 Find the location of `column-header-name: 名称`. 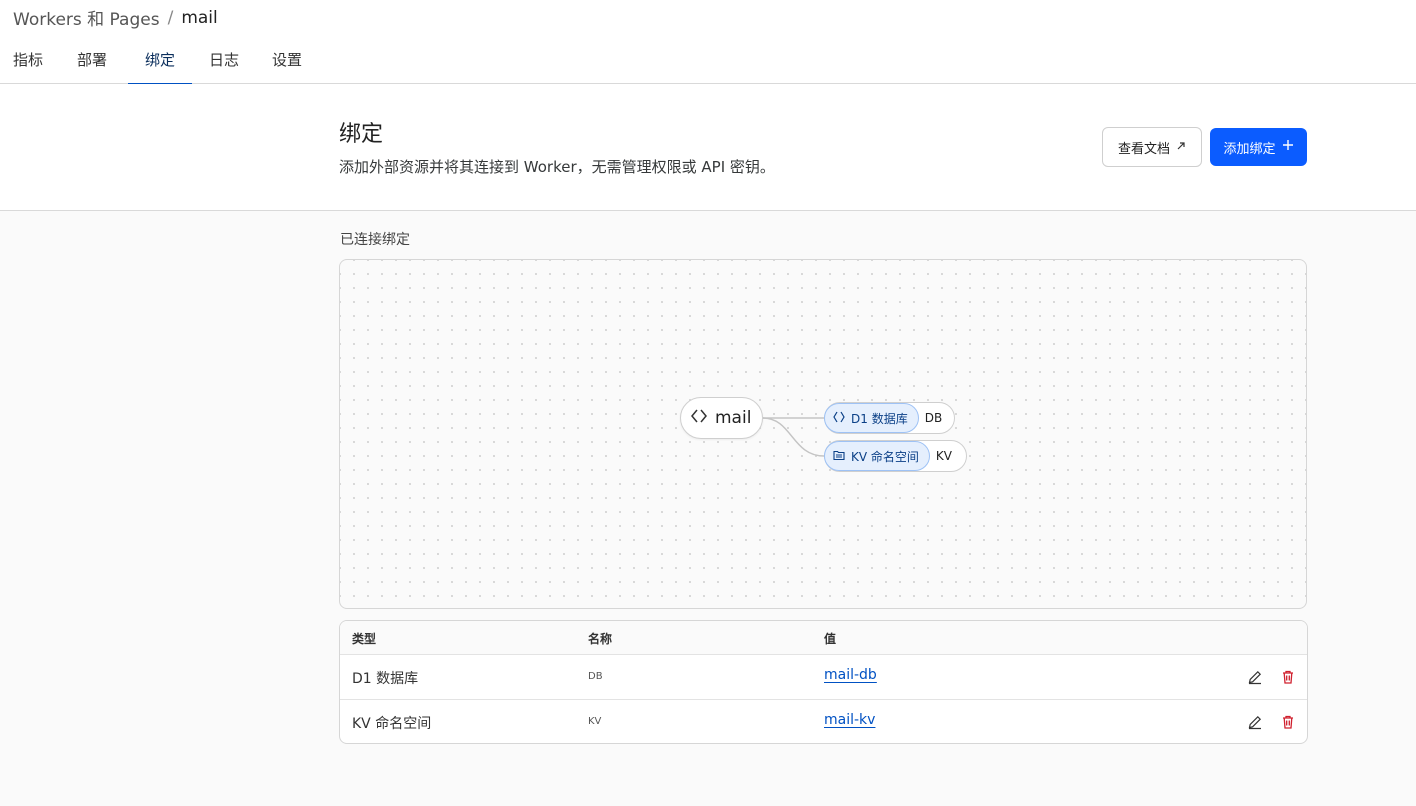

column-header-name: 名称 is located at coordinates (600, 638).